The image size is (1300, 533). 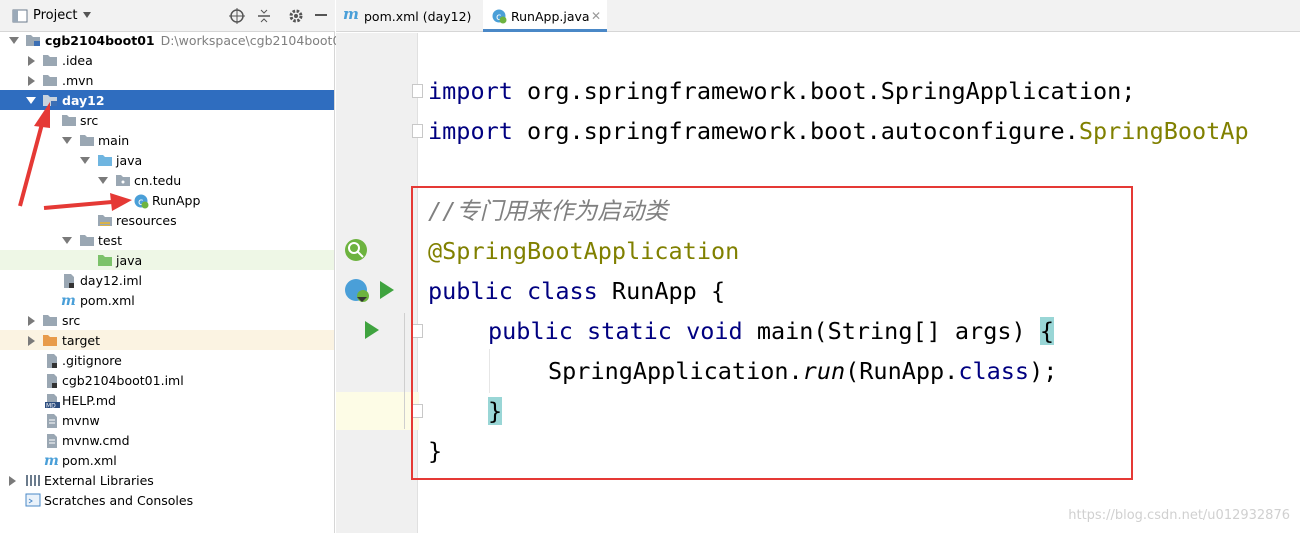 What do you see at coordinates (1179, 515) in the screenshot?
I see `watermark: https://blog.csdn.net/u012932876` at bounding box center [1179, 515].